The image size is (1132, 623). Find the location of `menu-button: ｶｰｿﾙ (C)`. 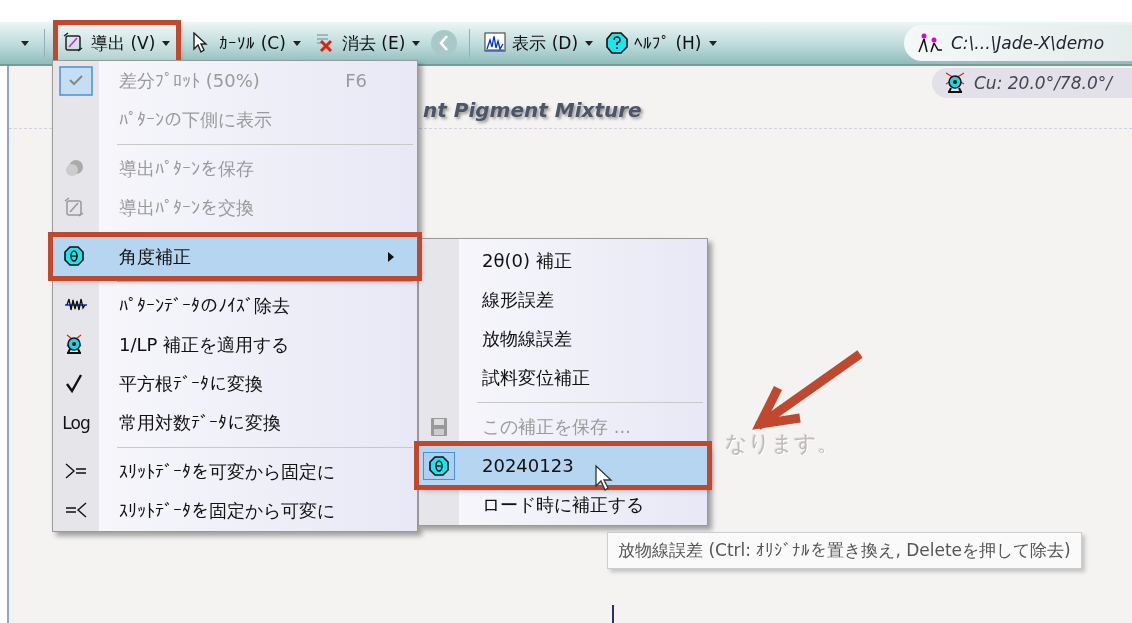

menu-button: ｶｰｿﾙ (C) is located at coordinates (246, 43).